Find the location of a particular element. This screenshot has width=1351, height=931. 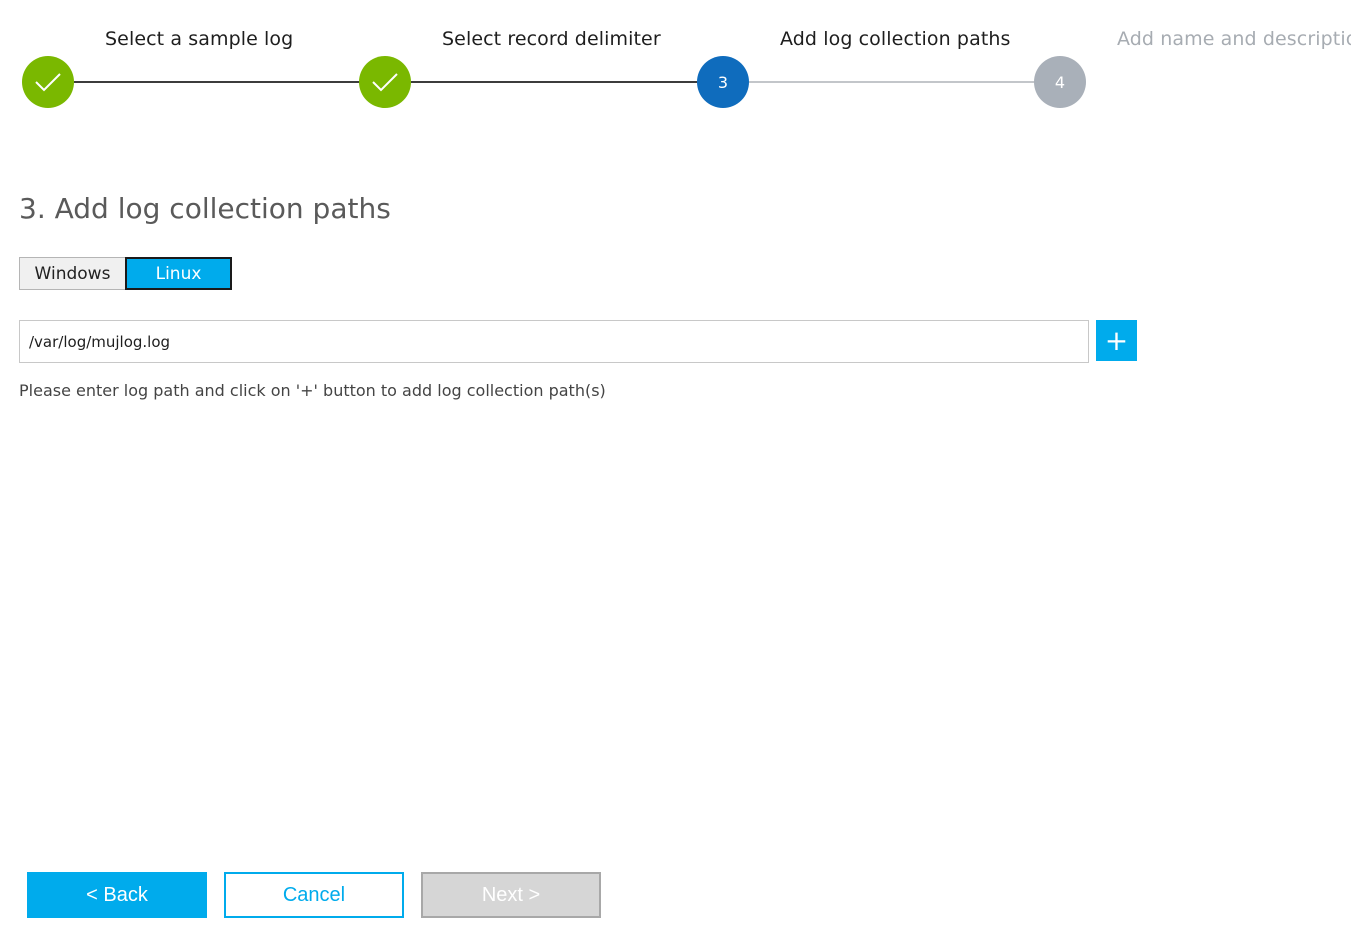

os-option-linux: Linux is located at coordinates (178, 273).